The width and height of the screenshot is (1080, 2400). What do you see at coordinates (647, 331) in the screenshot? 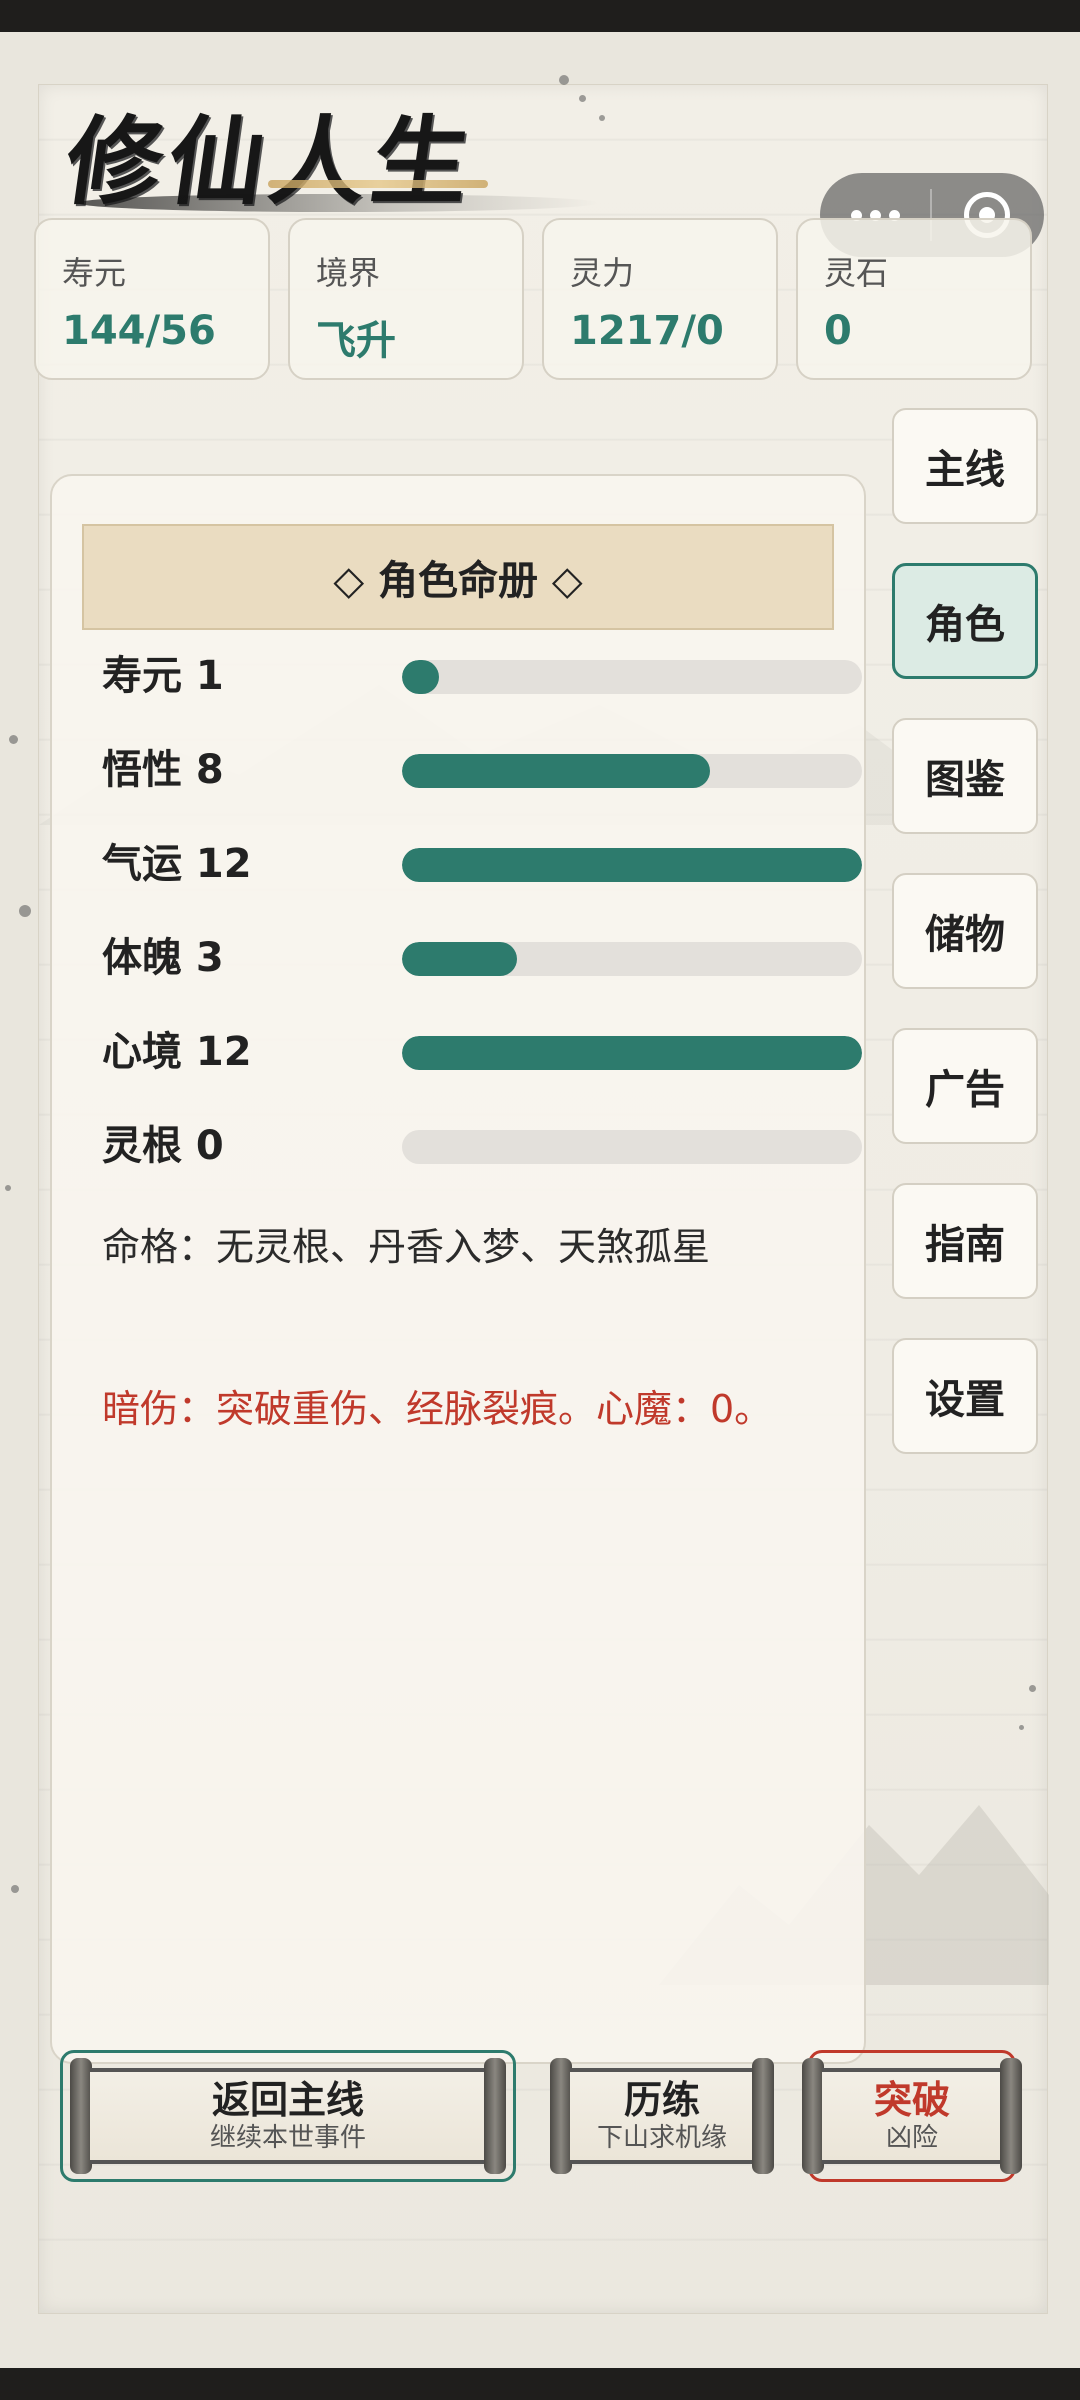
I see `stat-value: 1217/0` at bounding box center [647, 331].